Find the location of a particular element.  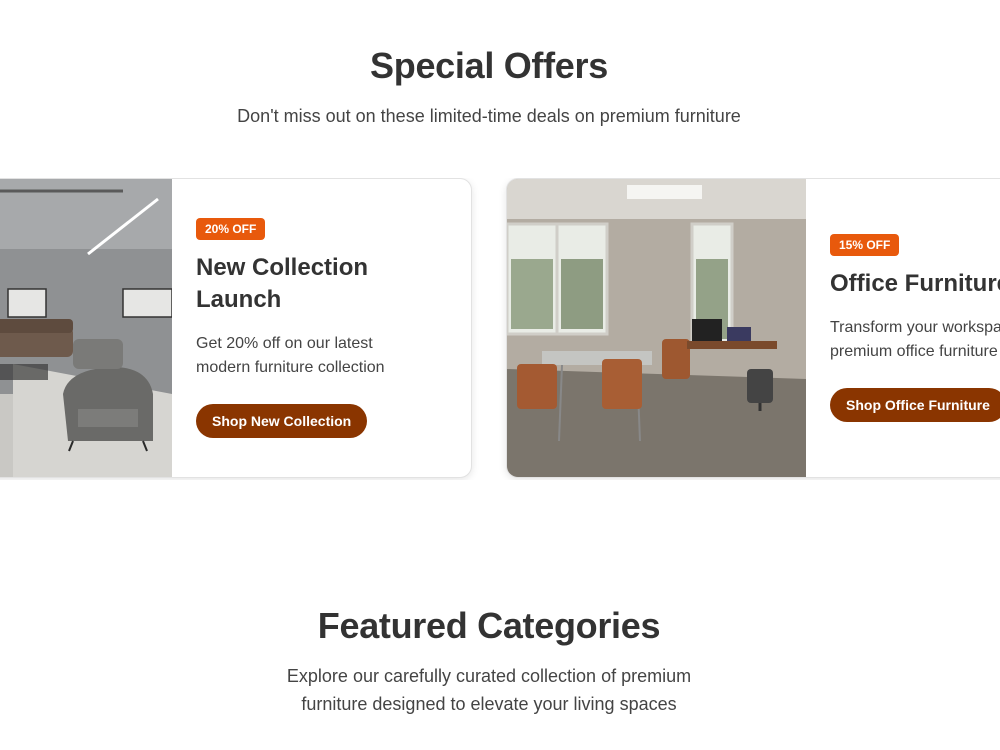

office-room-image is located at coordinates (656, 328).